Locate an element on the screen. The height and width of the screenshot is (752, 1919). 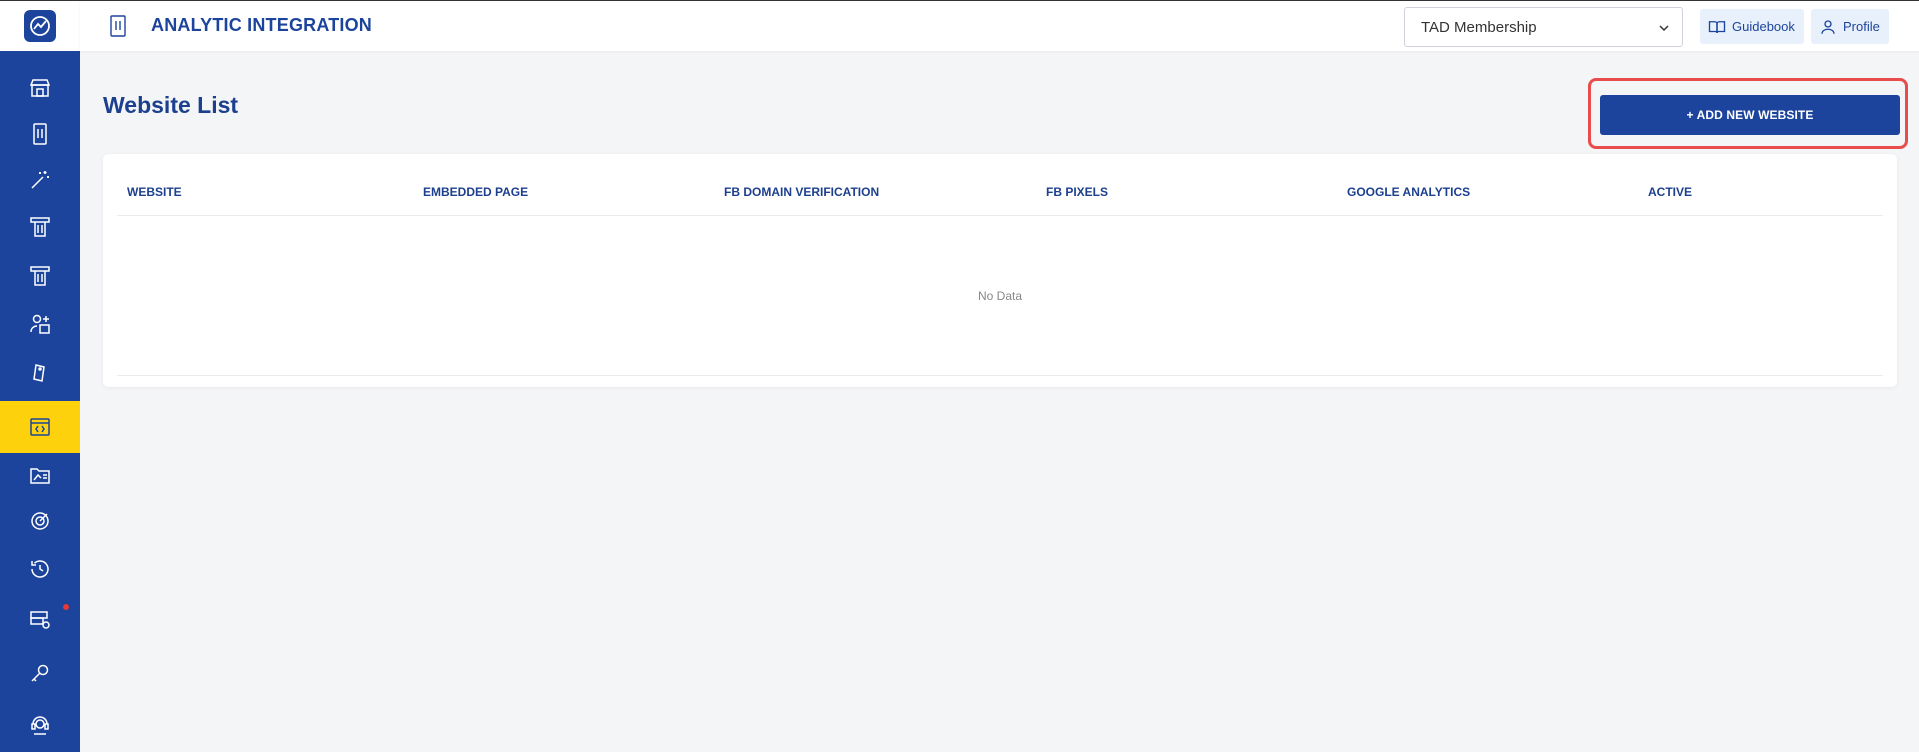
guidebook-button: Guidebook is located at coordinates (1752, 26).